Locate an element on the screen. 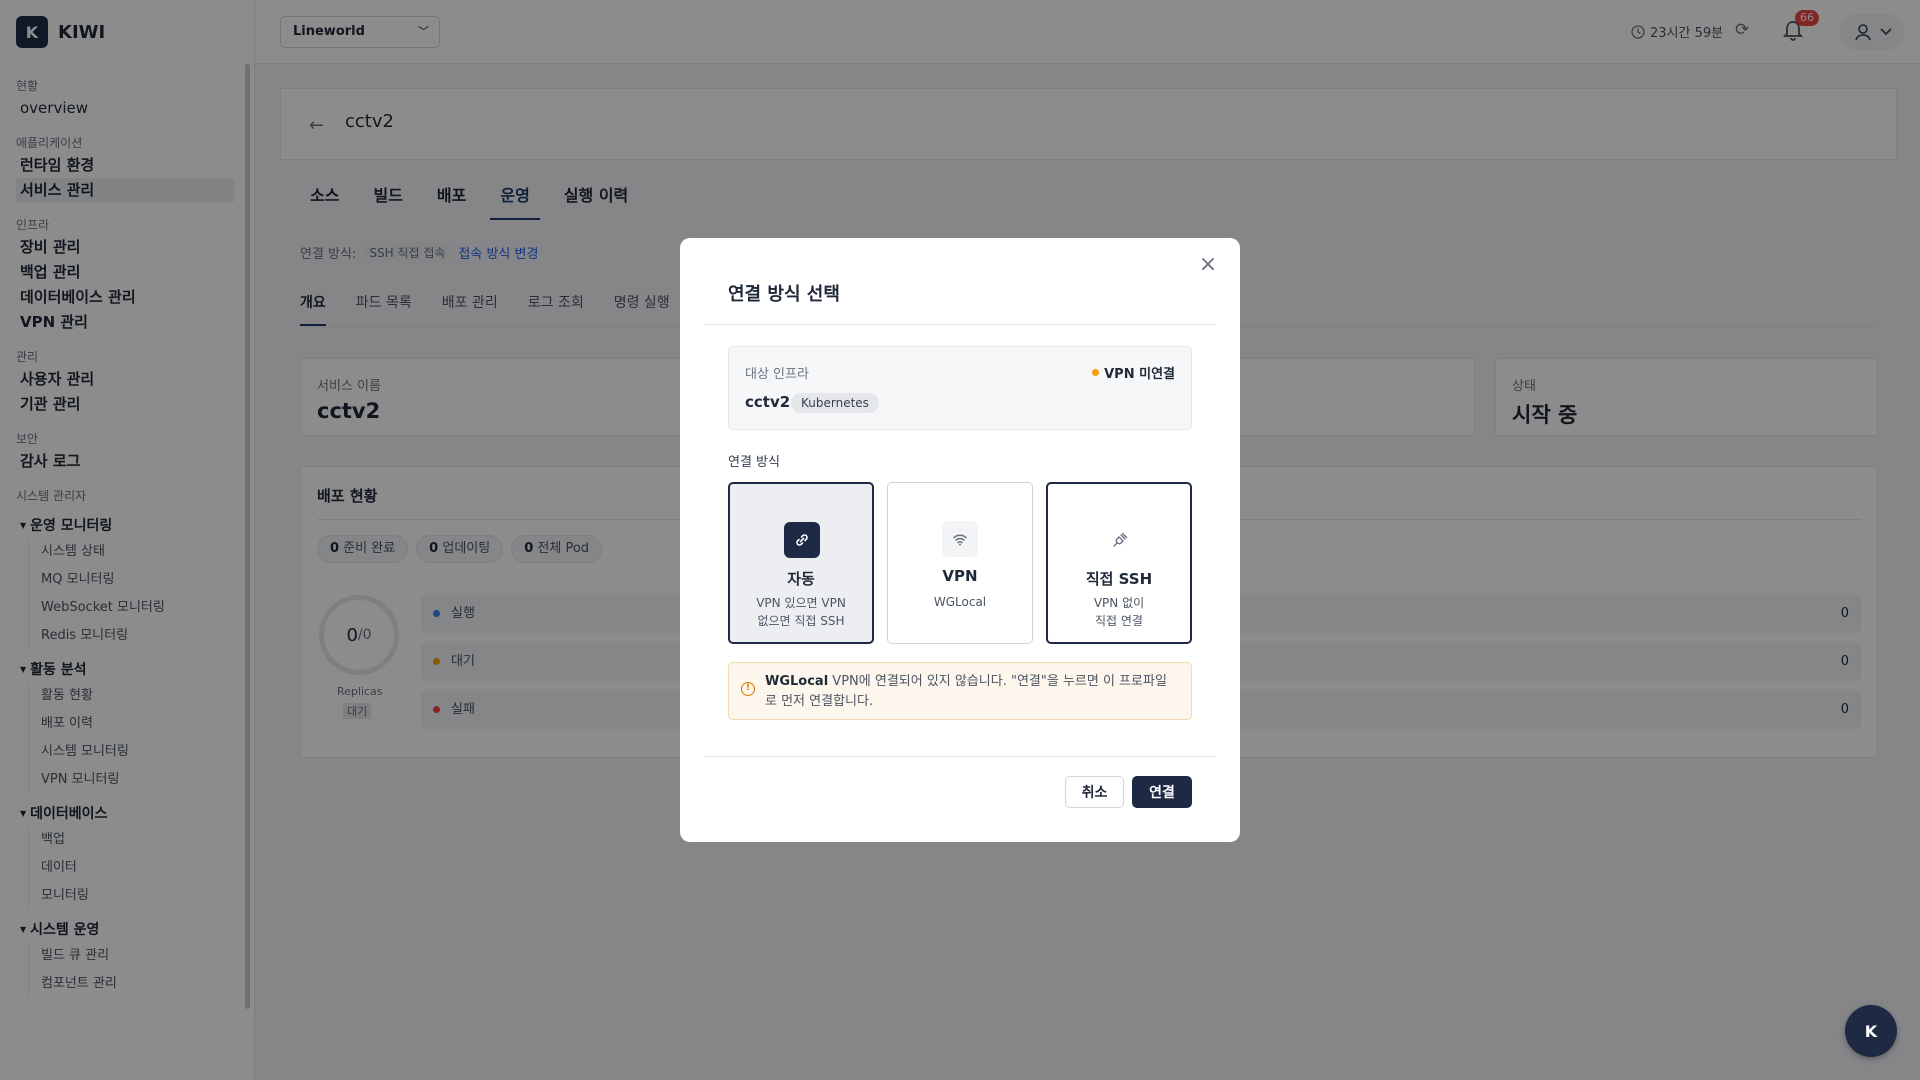 This screenshot has height=1080, width=1920. method-label: 연결 방식 is located at coordinates (754, 462).